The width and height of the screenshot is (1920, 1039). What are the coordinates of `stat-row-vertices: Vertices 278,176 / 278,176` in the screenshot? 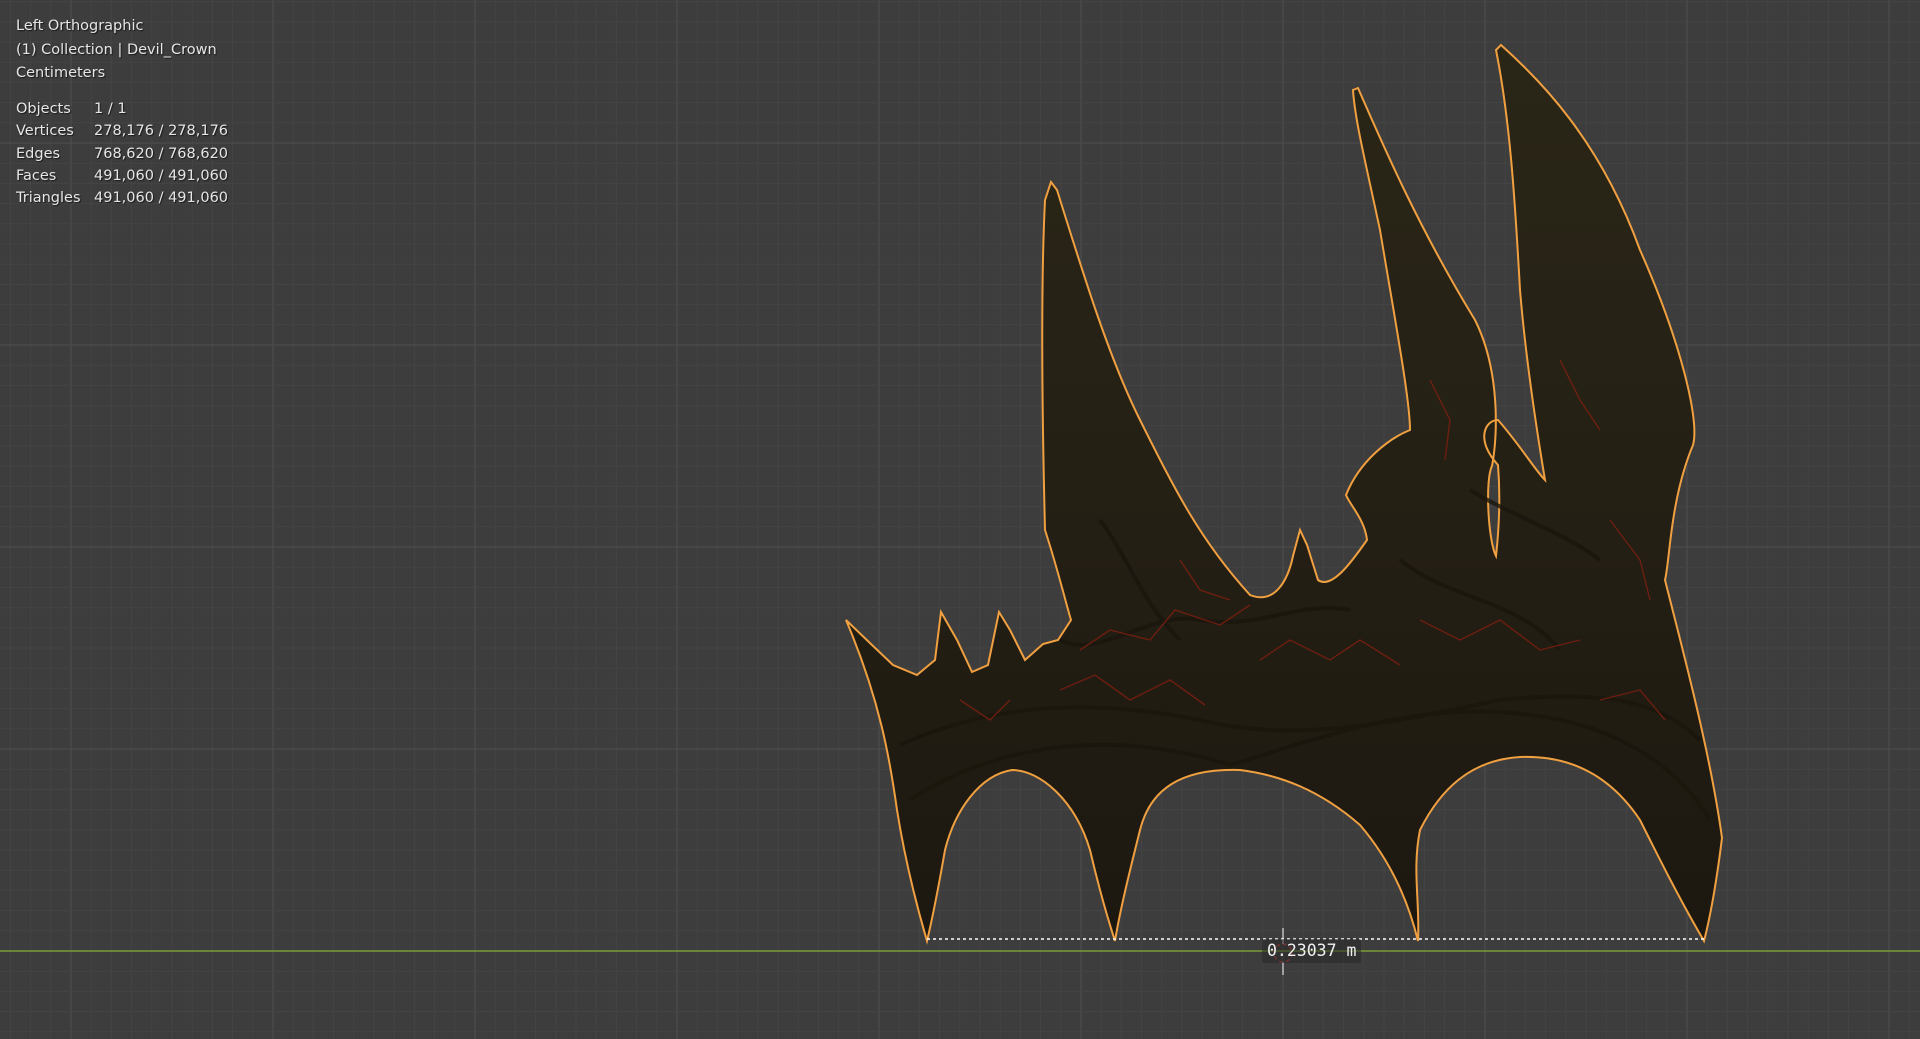 It's located at (122, 131).